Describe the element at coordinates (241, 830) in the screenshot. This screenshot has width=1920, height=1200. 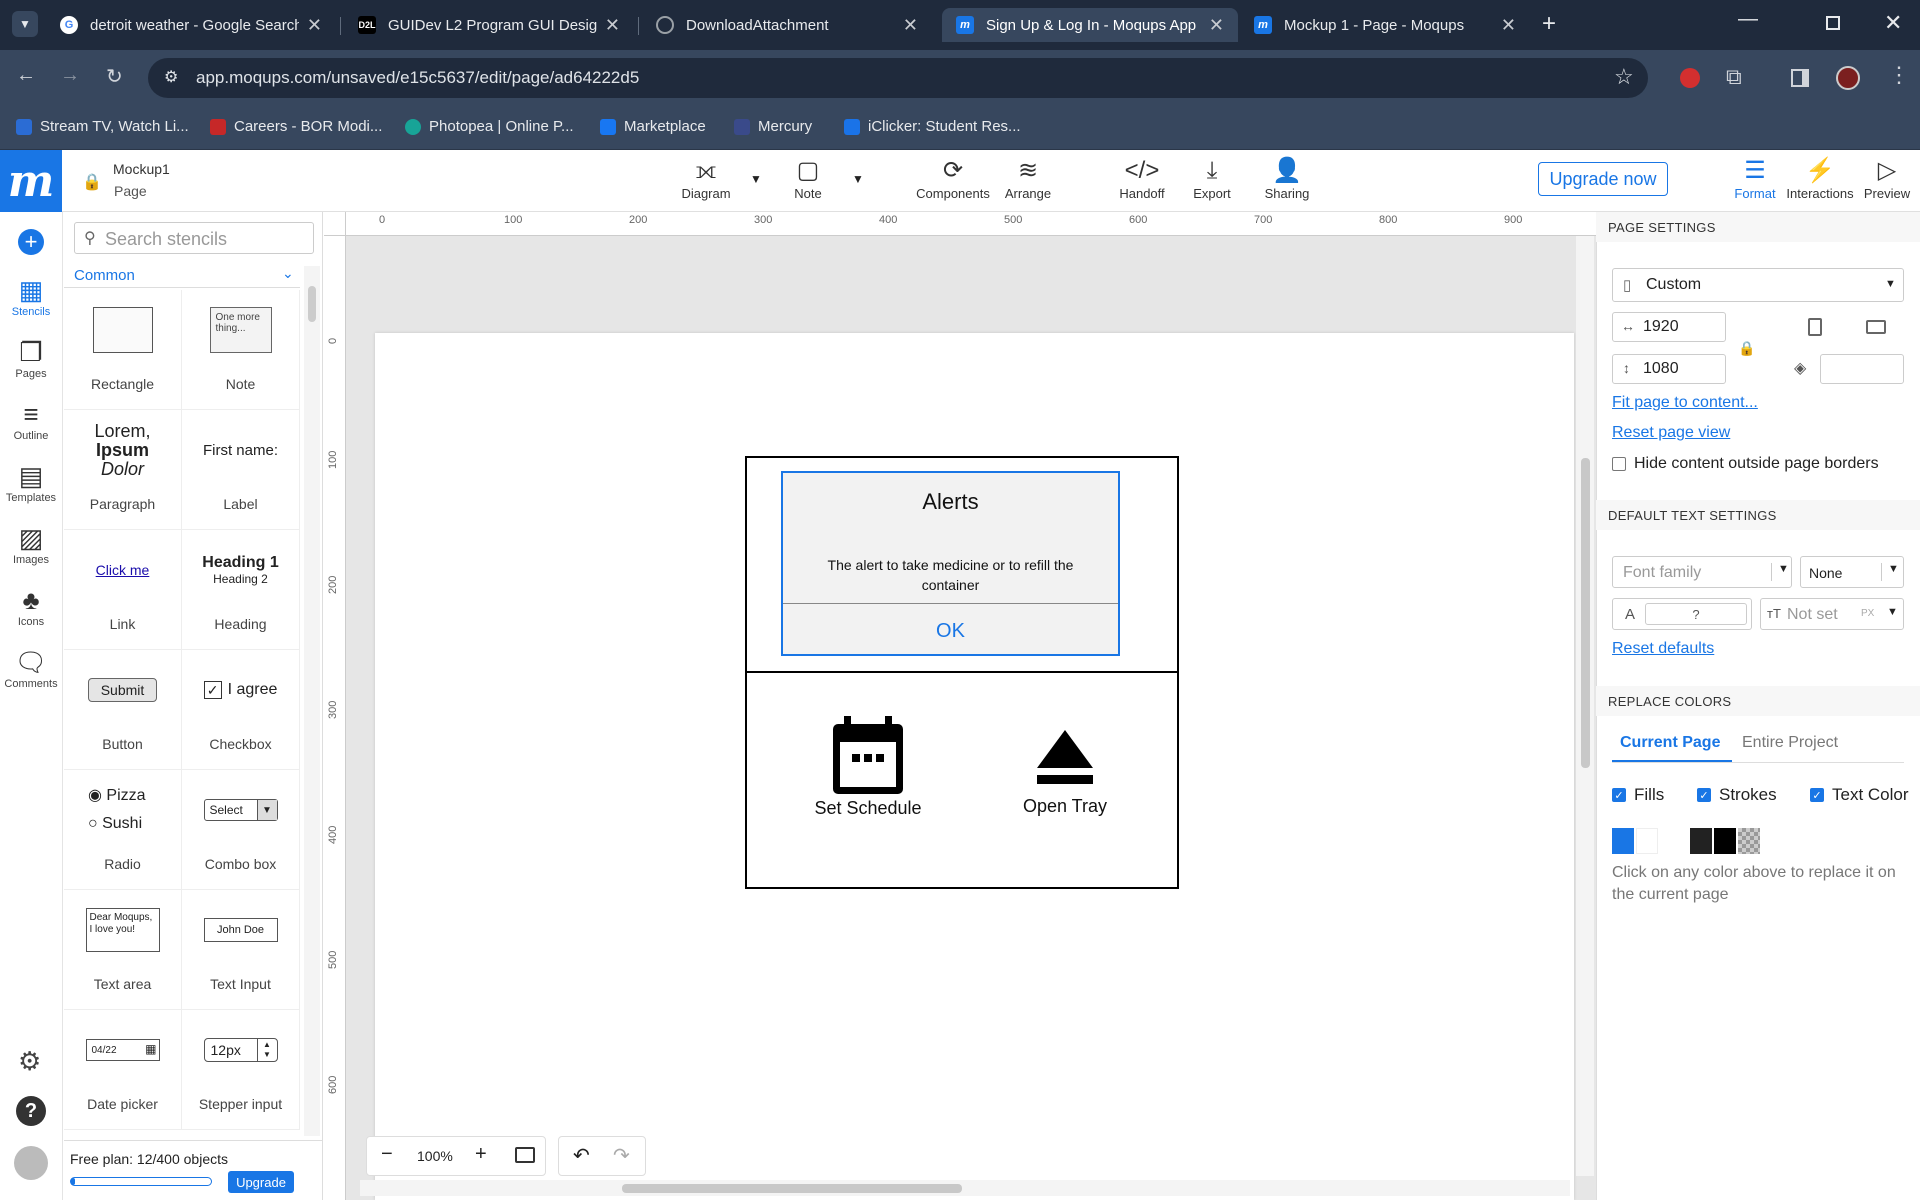
I see `stencil-combobox: Select ▼ Combo box` at that location.